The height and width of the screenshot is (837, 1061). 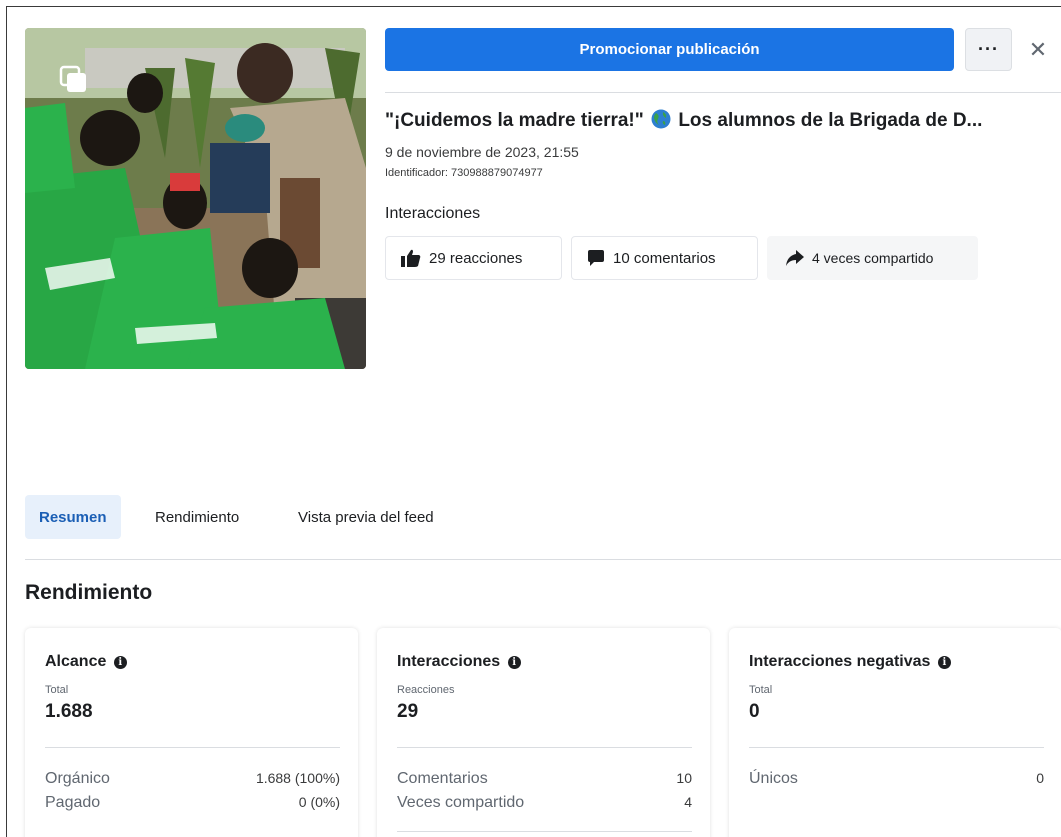 What do you see at coordinates (544, 779) in the screenshot?
I see `card-row: Comentarios 10` at bounding box center [544, 779].